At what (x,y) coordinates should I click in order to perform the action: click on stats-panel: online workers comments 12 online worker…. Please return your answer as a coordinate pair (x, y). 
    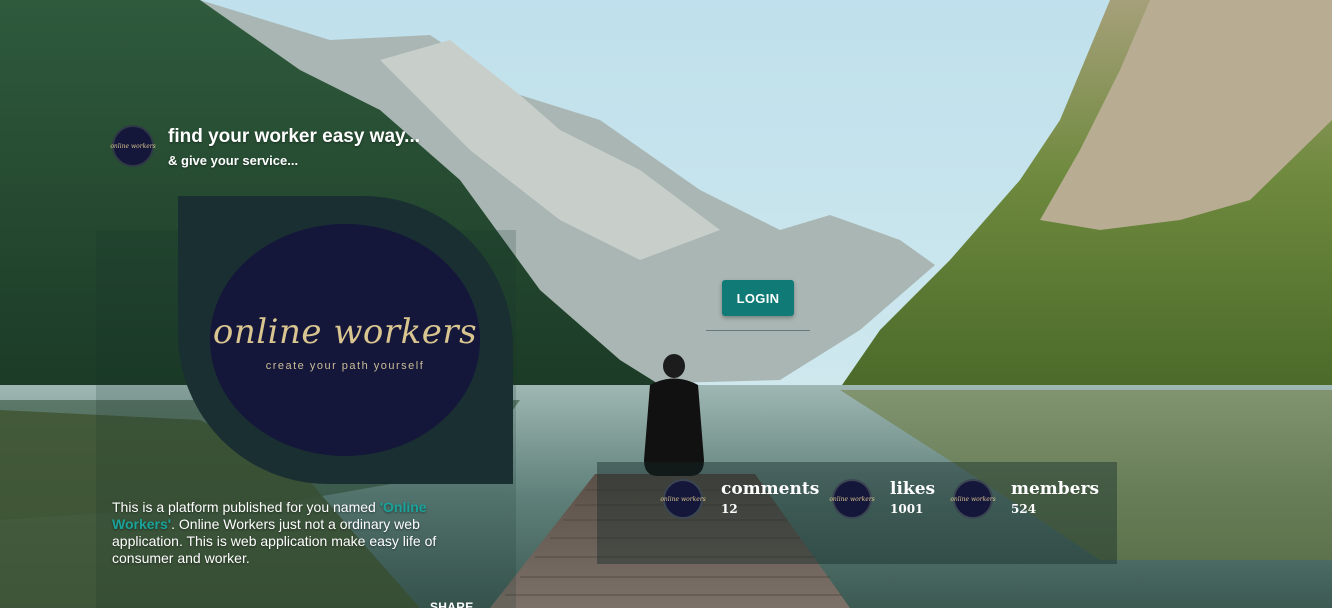
    Looking at the image, I should click on (857, 513).